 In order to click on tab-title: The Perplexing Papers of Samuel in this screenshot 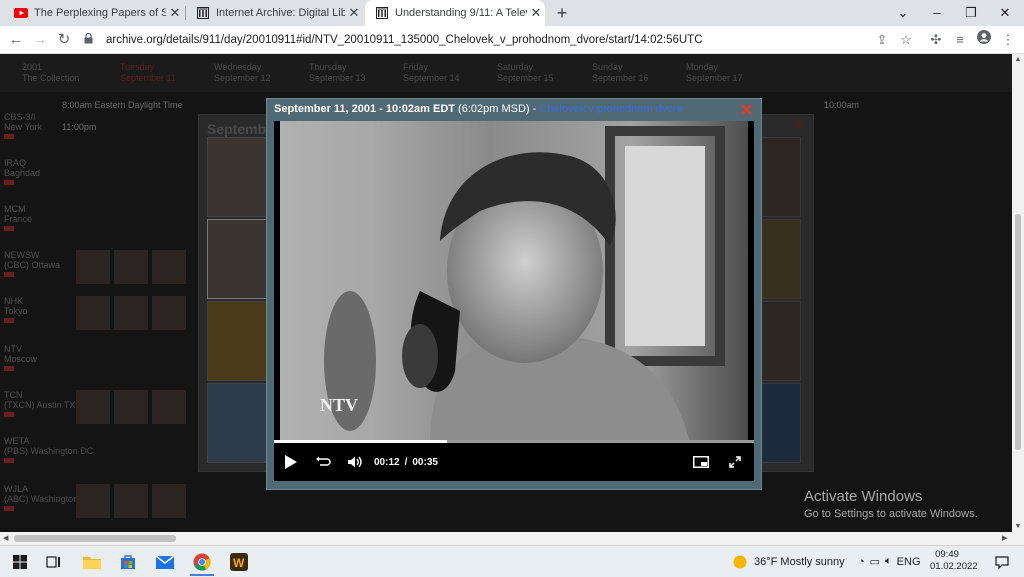, I will do `click(100, 13)`.